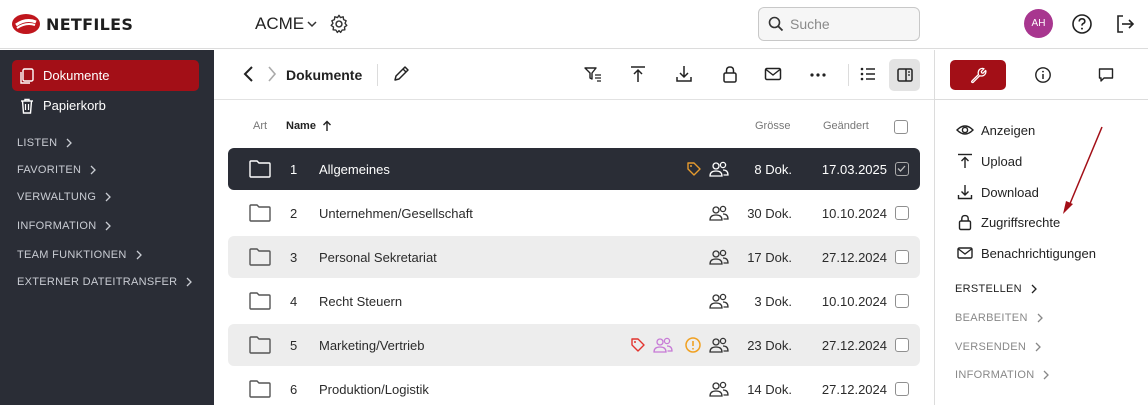 The image size is (1148, 405). I want to click on action-anzeigen: Anzeigen, so click(995, 130).